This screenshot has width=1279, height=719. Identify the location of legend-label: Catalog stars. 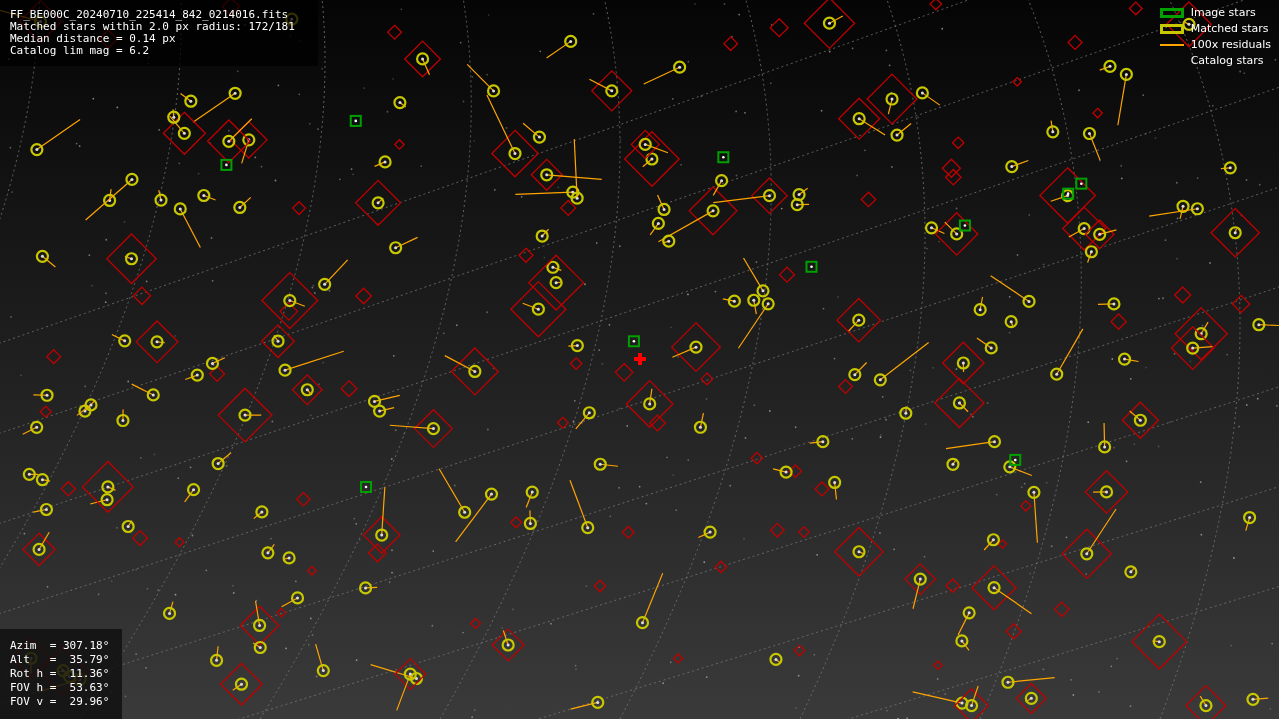
(1227, 60).